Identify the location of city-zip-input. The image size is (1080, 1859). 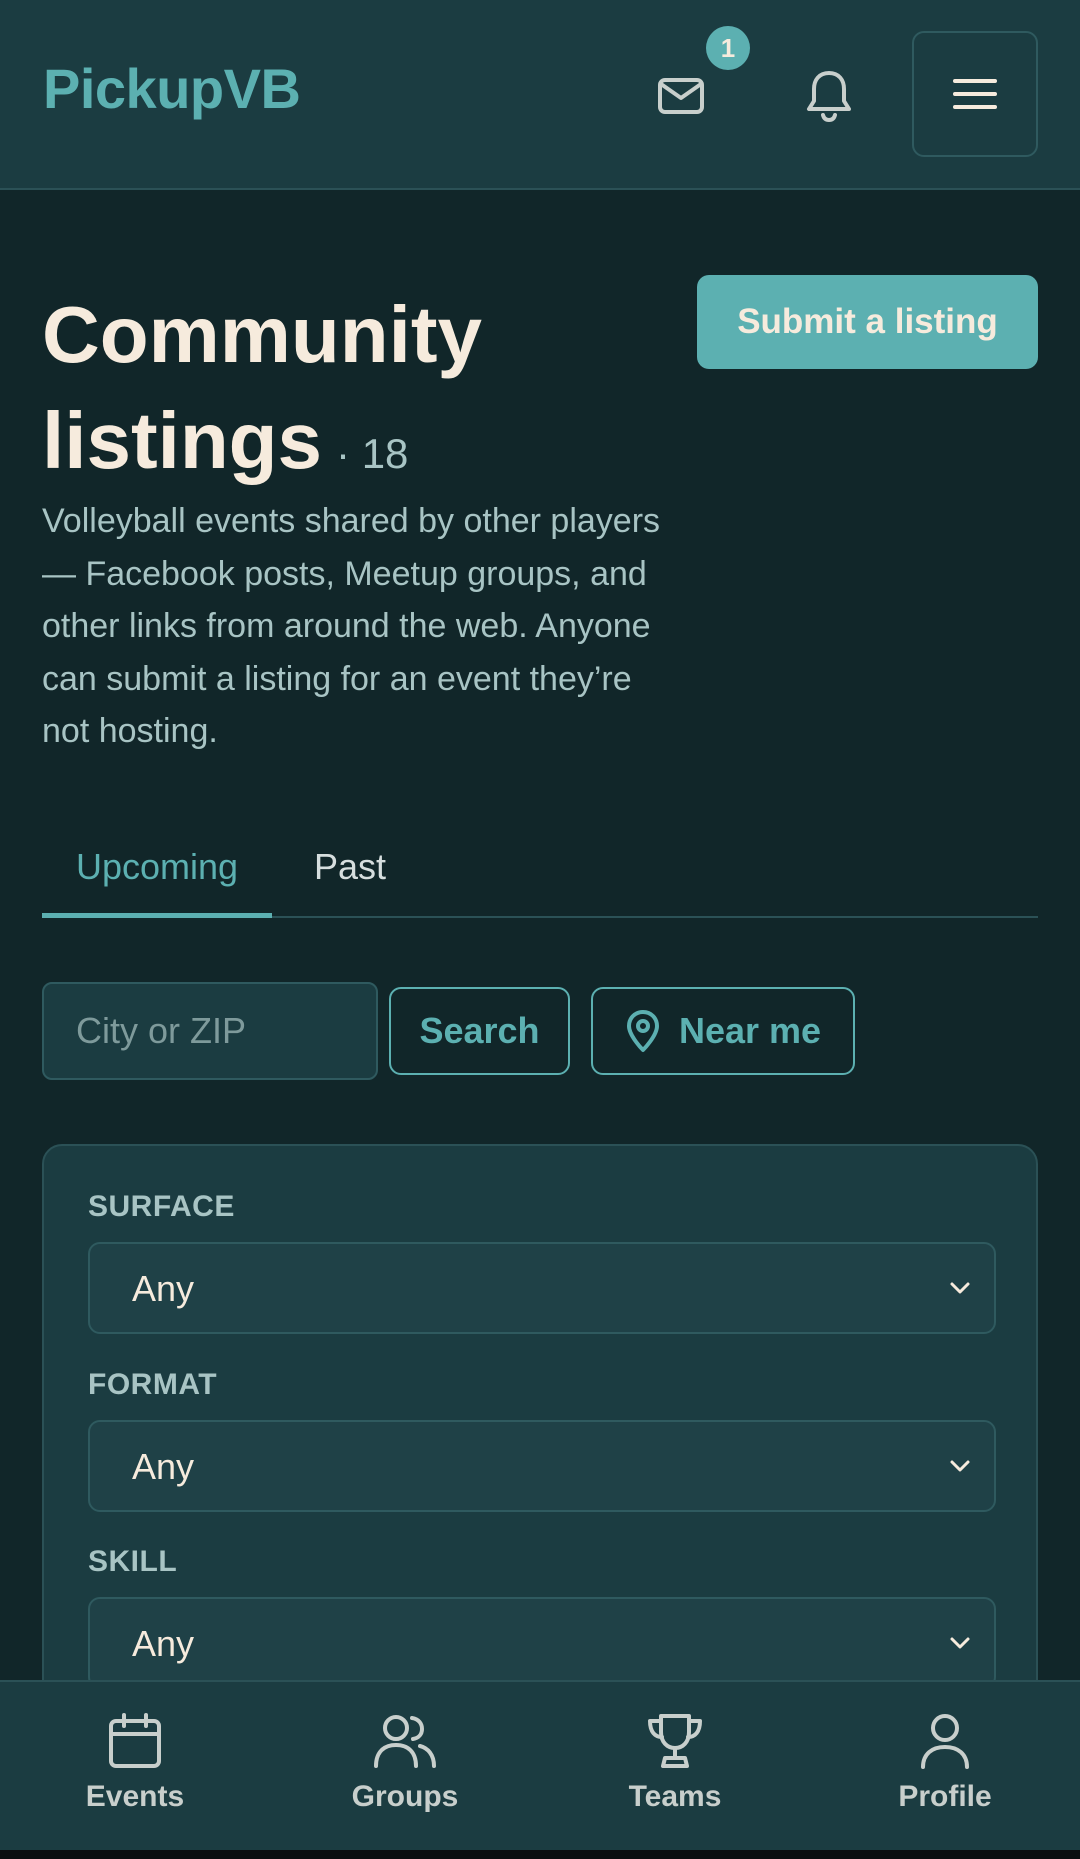
(210, 1031).